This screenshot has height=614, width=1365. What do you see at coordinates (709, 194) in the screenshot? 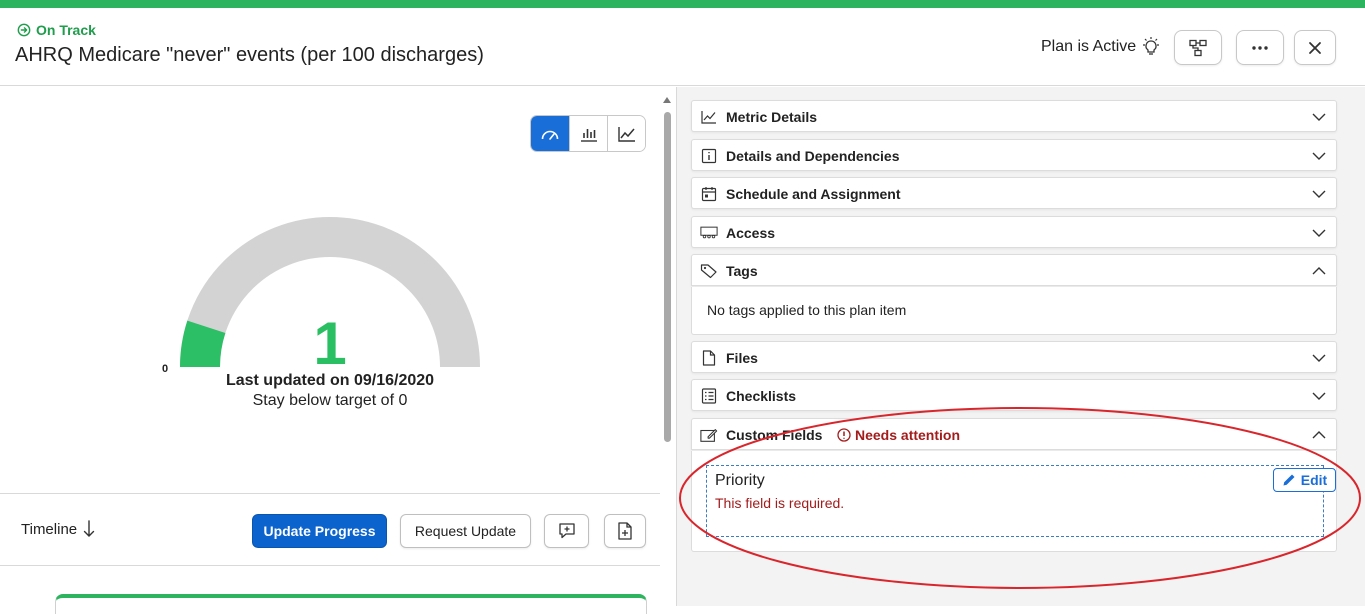
I see `calendar-icon` at bounding box center [709, 194].